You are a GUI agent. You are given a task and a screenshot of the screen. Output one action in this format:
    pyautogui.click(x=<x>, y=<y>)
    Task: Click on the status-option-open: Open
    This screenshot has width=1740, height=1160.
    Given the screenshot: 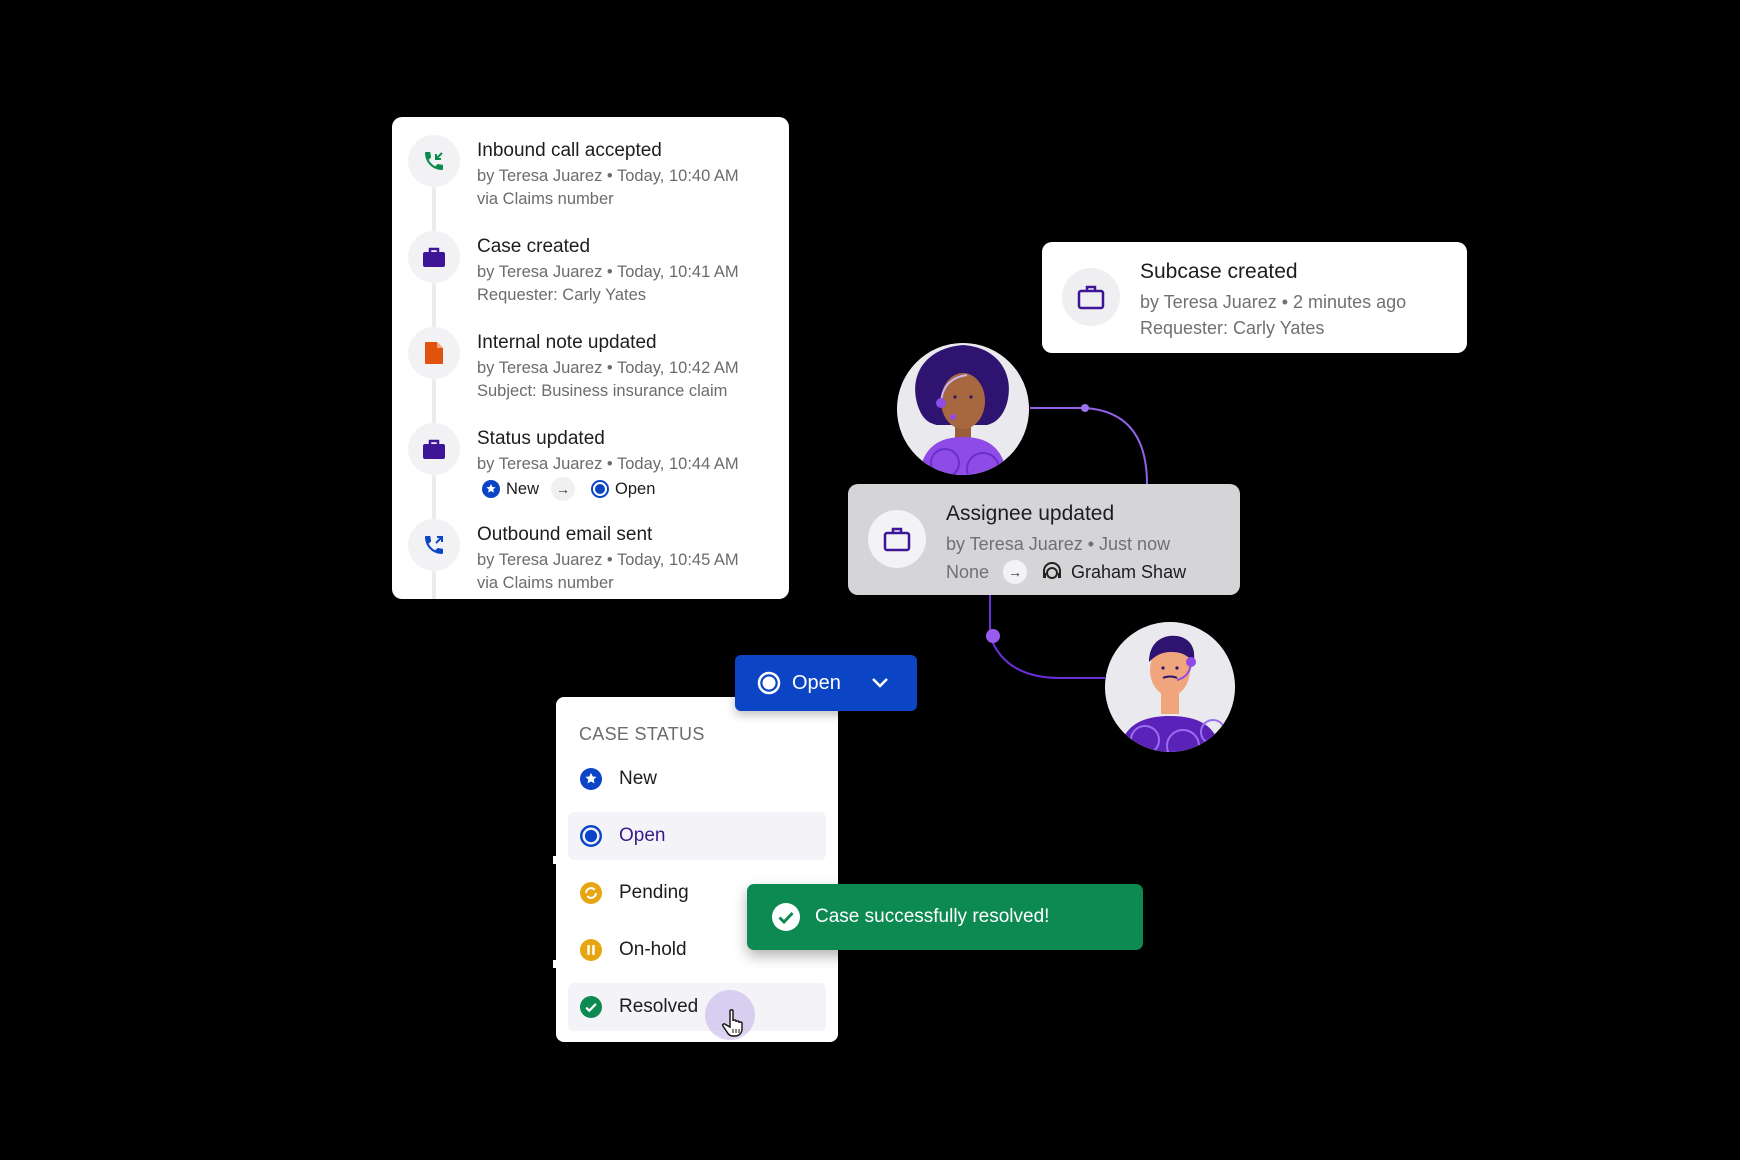 What is the action you would take?
    pyautogui.click(x=697, y=836)
    